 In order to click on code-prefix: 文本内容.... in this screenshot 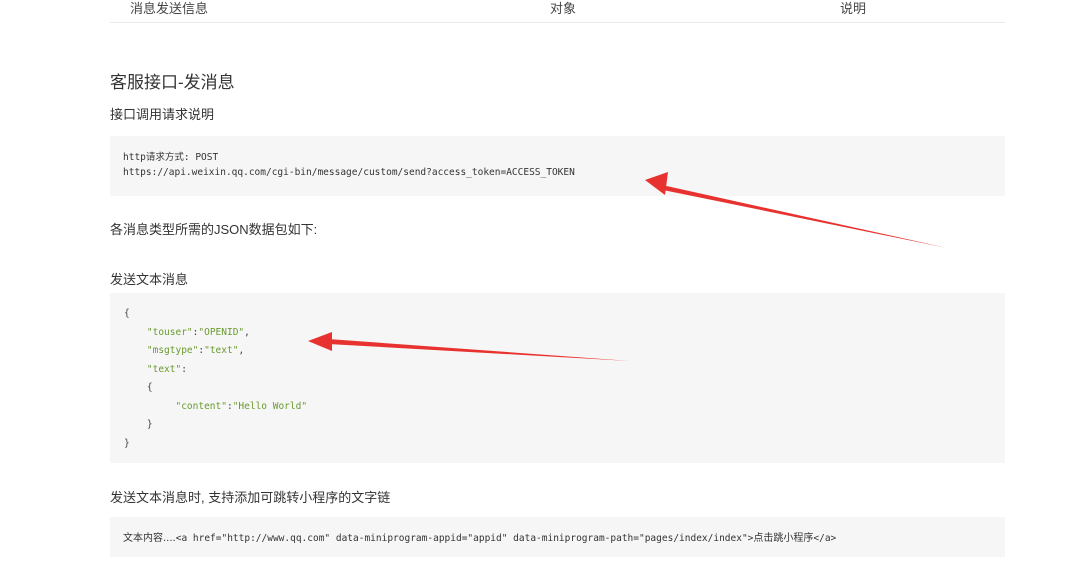, I will do `click(149, 538)`.